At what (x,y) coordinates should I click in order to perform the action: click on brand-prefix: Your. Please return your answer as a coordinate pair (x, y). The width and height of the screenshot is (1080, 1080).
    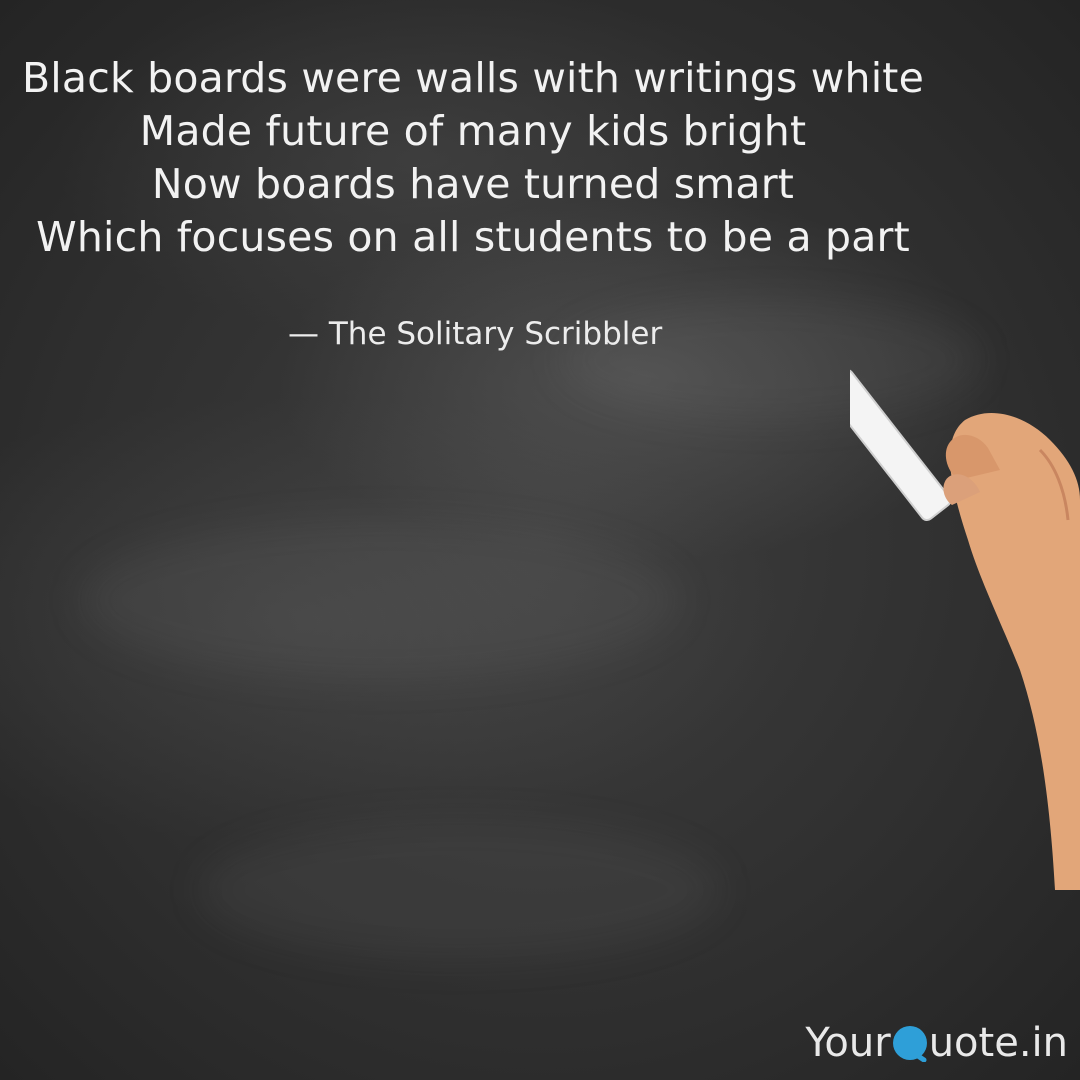
    Looking at the image, I should click on (848, 1043).